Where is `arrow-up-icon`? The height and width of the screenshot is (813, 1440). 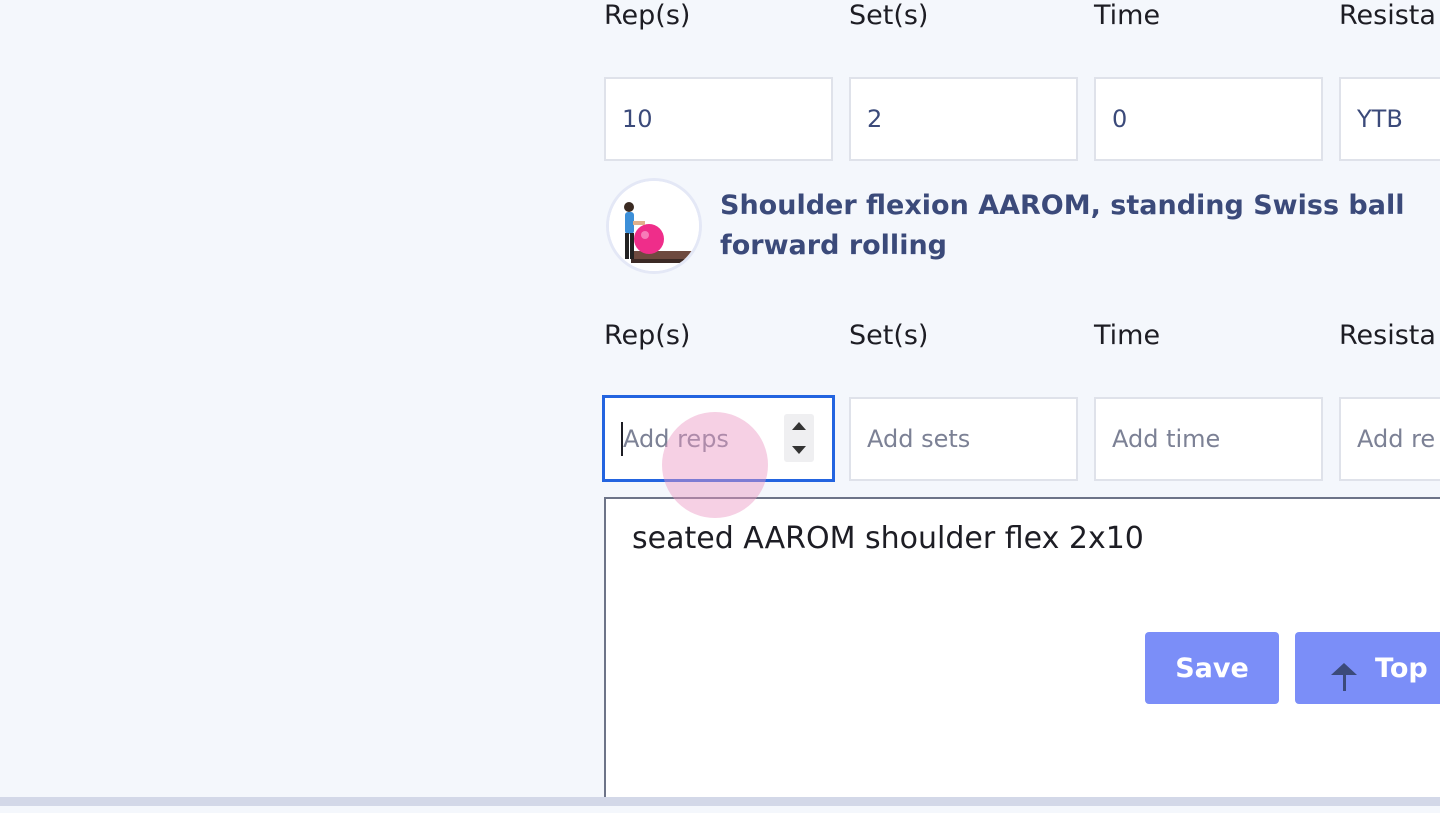 arrow-up-icon is located at coordinates (1344, 678).